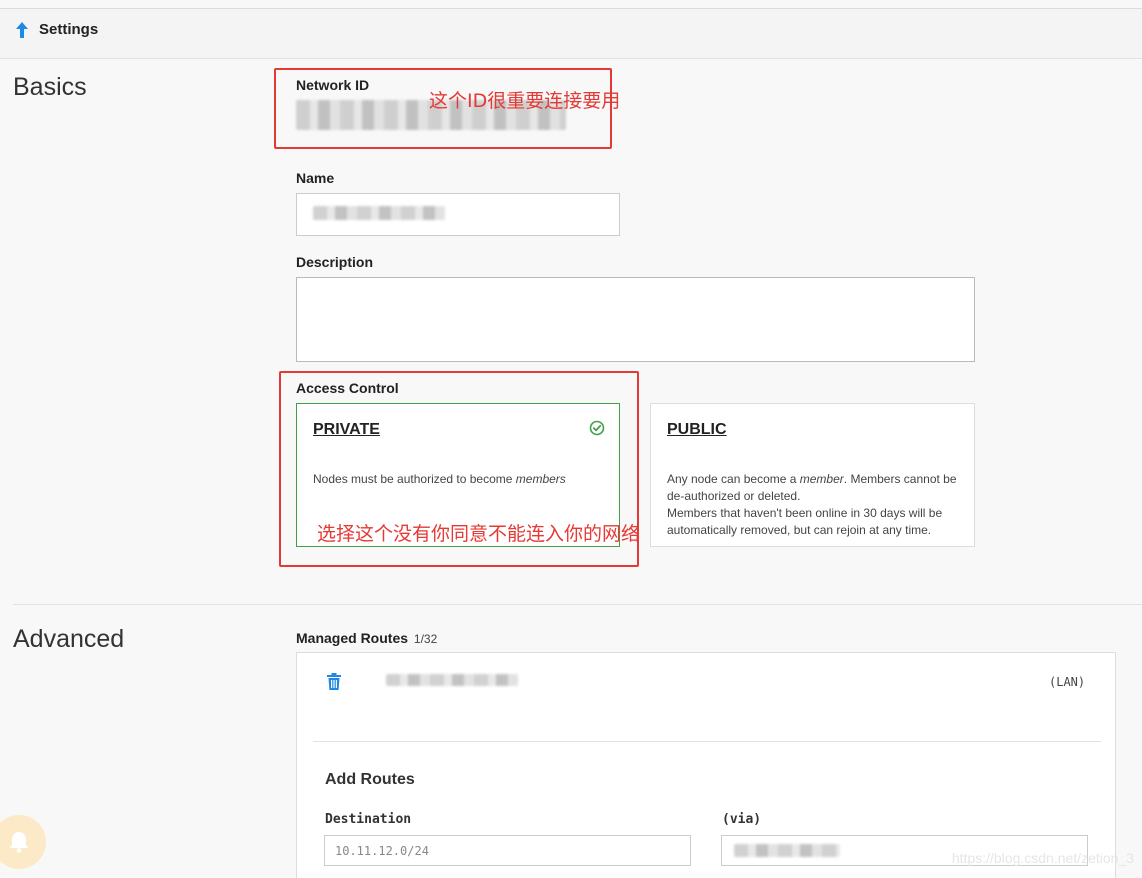 The height and width of the screenshot is (878, 1142). I want to click on settings-header: Settings, so click(571, 34).